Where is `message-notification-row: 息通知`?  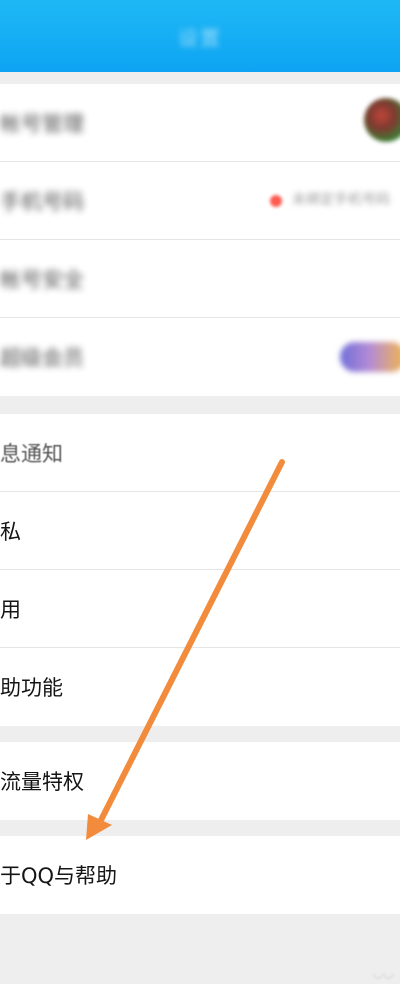
message-notification-row: 息通知 is located at coordinates (200, 453).